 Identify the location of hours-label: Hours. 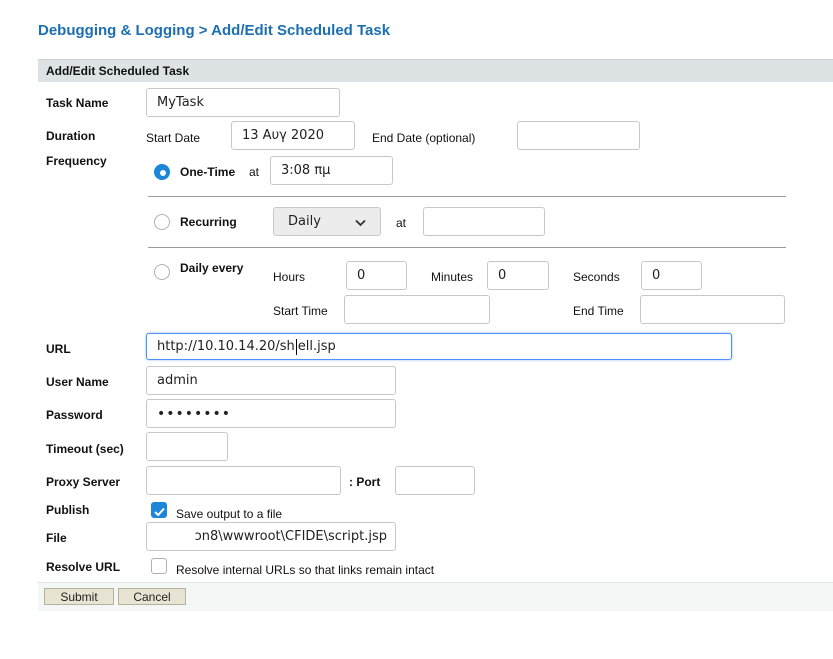
(289, 277).